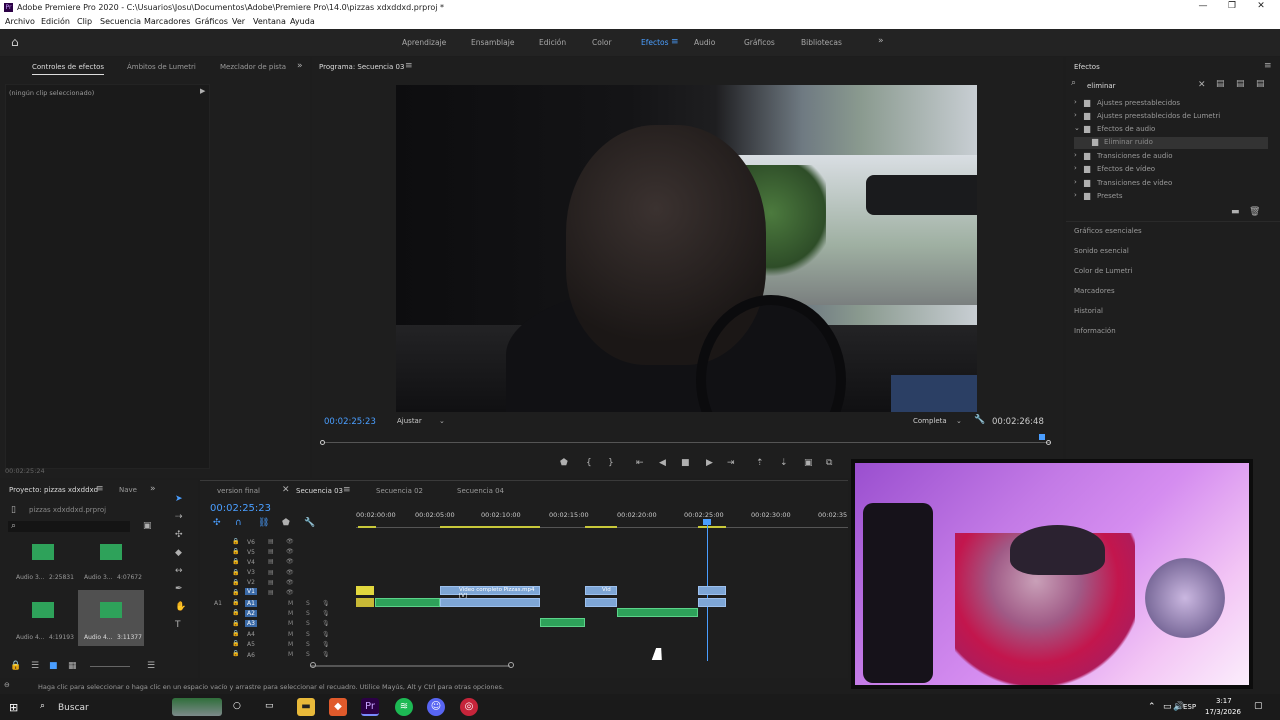 This screenshot has width=1280, height=720. What do you see at coordinates (302, 21) in the screenshot?
I see `menu-ayuda: Ayuda` at bounding box center [302, 21].